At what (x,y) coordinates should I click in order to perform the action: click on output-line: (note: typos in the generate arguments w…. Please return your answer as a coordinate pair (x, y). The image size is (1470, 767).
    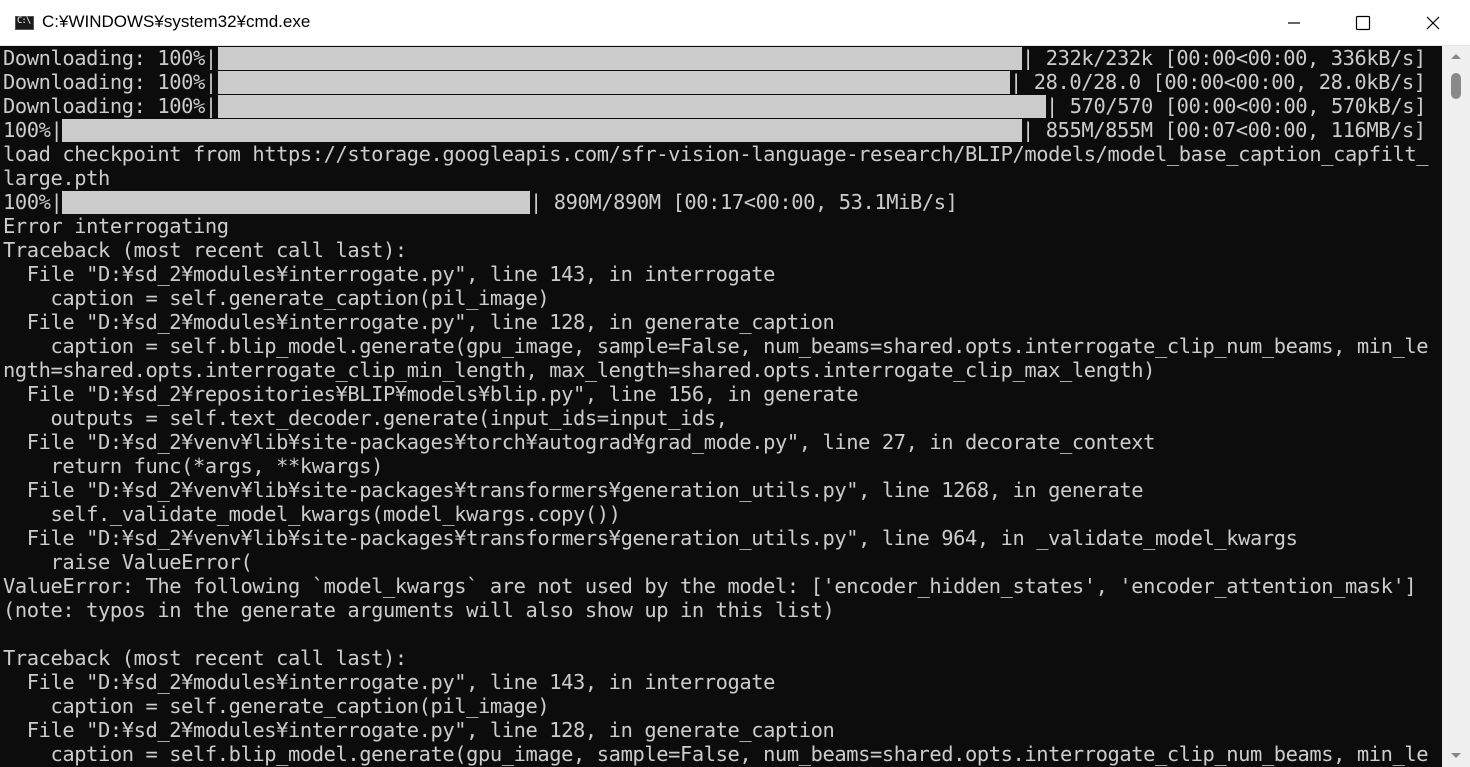
    Looking at the image, I should click on (419, 610).